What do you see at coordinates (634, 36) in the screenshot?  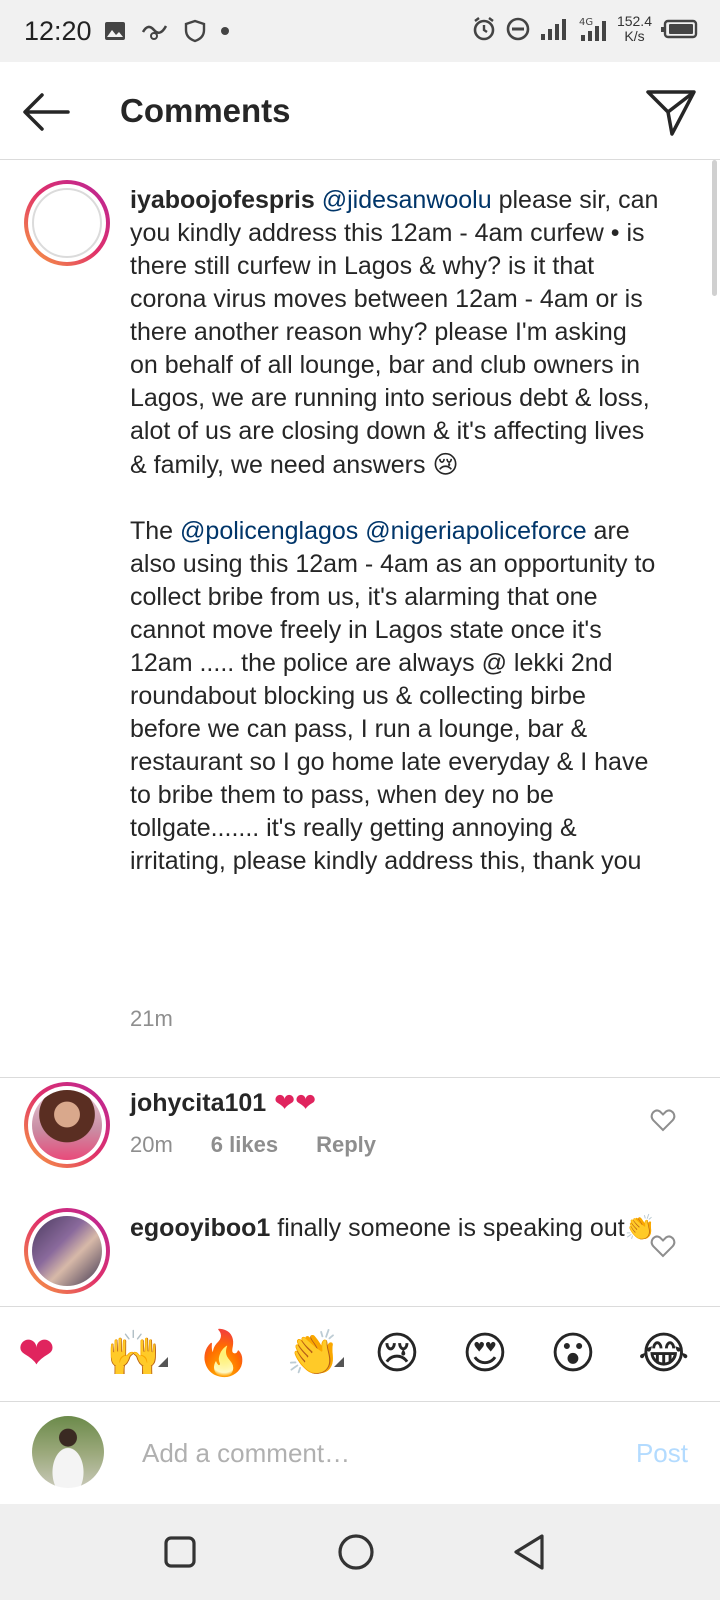 I see `speed-unit: K/s` at bounding box center [634, 36].